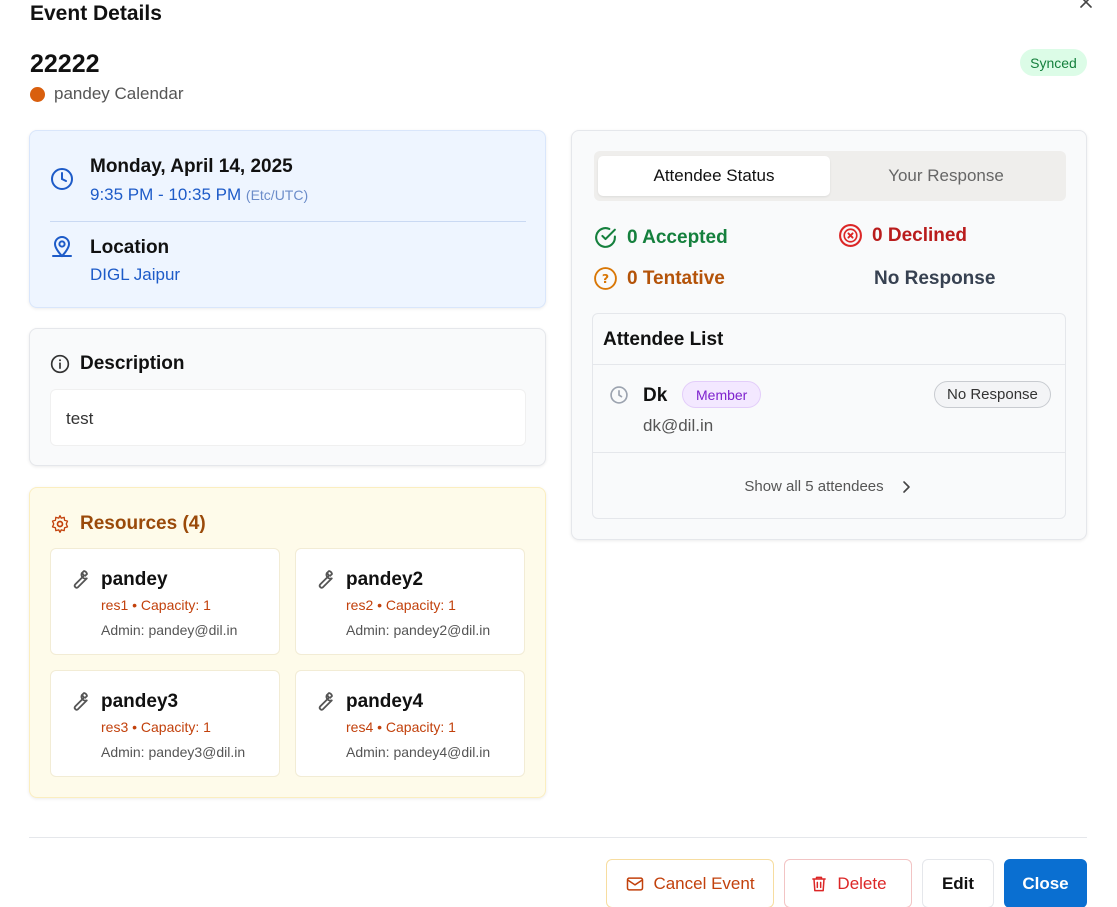 This screenshot has height=907, width=1117. I want to click on list-item: Dk Member No Response dk@dil.in, so click(829, 409).